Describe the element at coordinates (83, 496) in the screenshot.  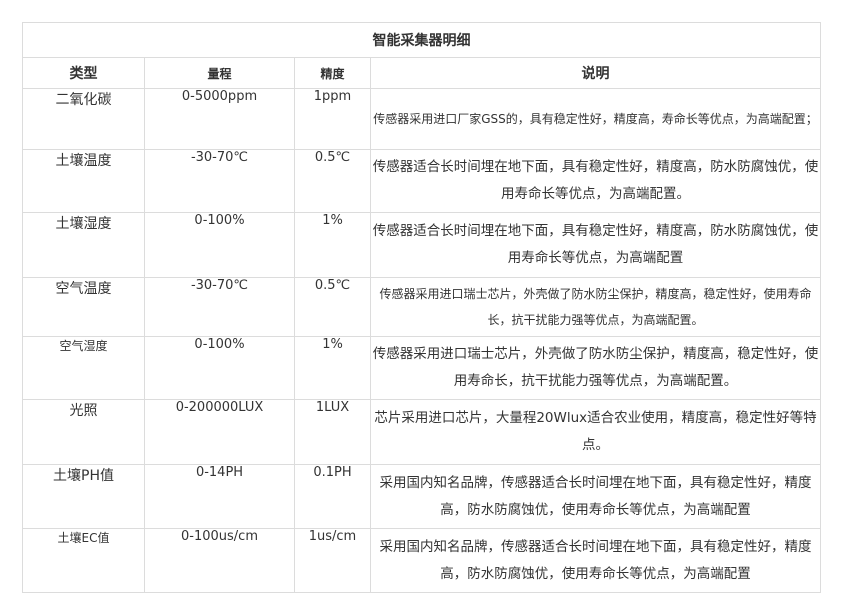
I see `cell-type: 土壤PH值` at that location.